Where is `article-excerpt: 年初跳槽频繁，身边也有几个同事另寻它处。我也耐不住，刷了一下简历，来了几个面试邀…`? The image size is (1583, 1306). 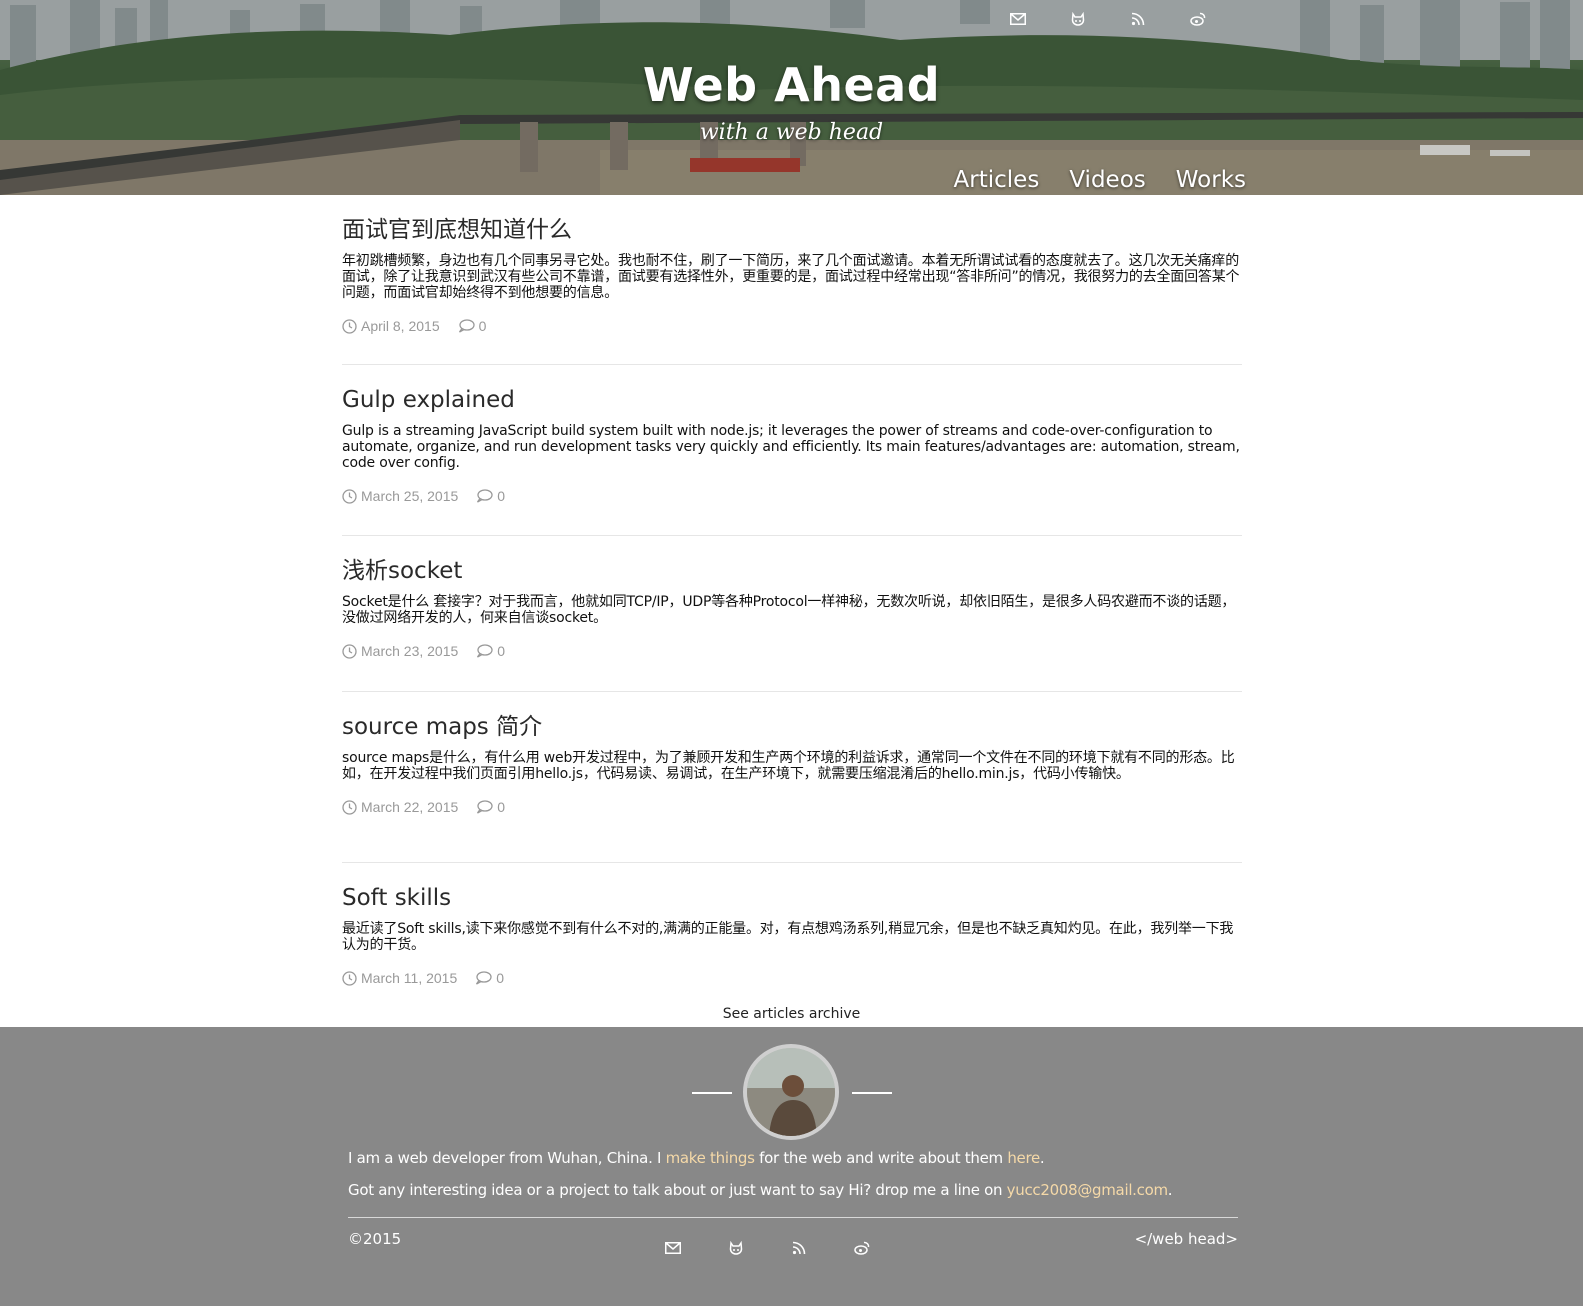 article-excerpt: 年初跳槽频繁，身边也有几个同事另寻它处。我也耐不住，刷了一下简历，来了几个面试邀… is located at coordinates (791, 277).